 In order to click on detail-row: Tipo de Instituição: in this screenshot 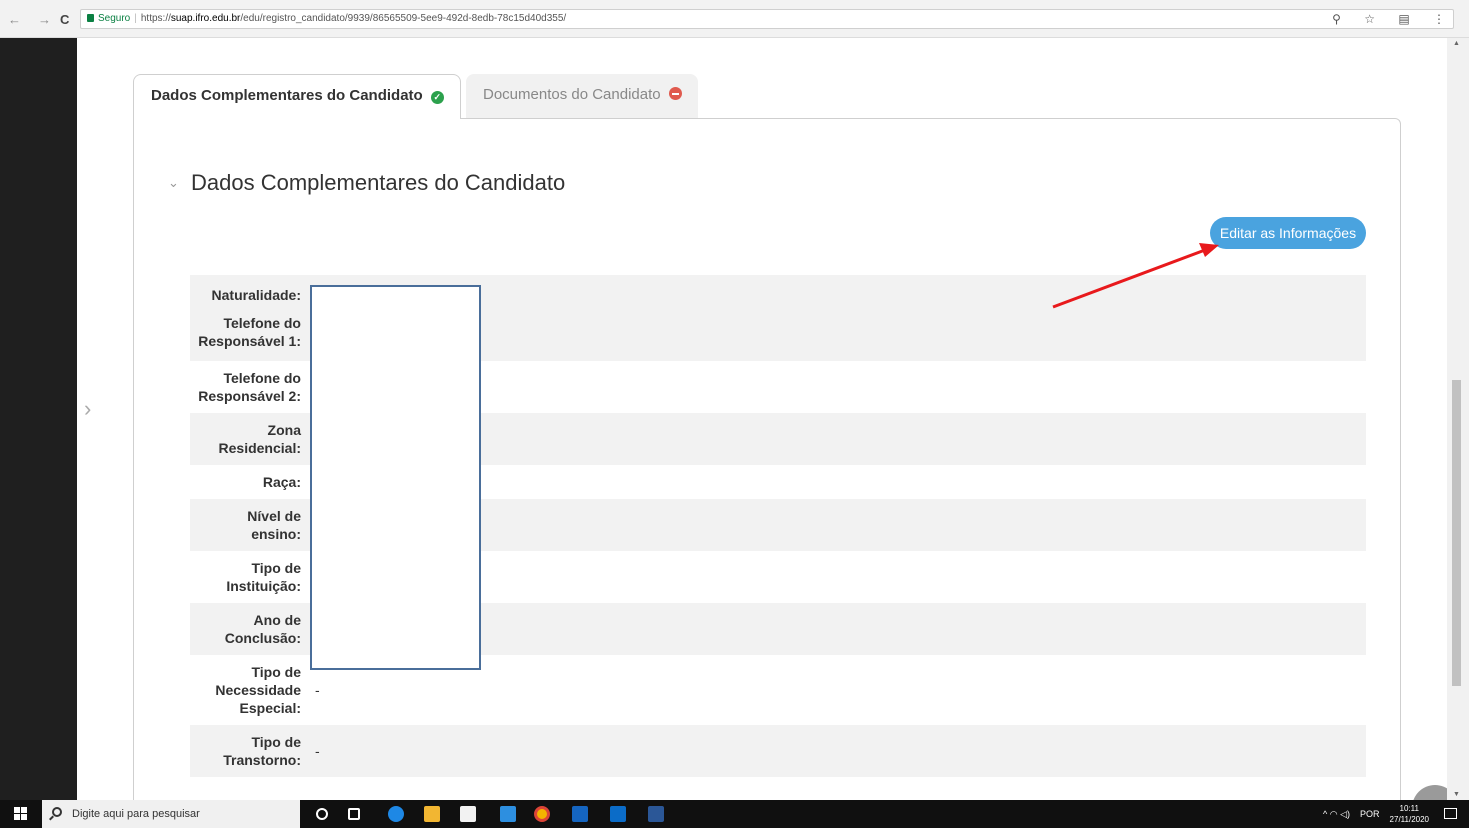, I will do `click(252, 577)`.